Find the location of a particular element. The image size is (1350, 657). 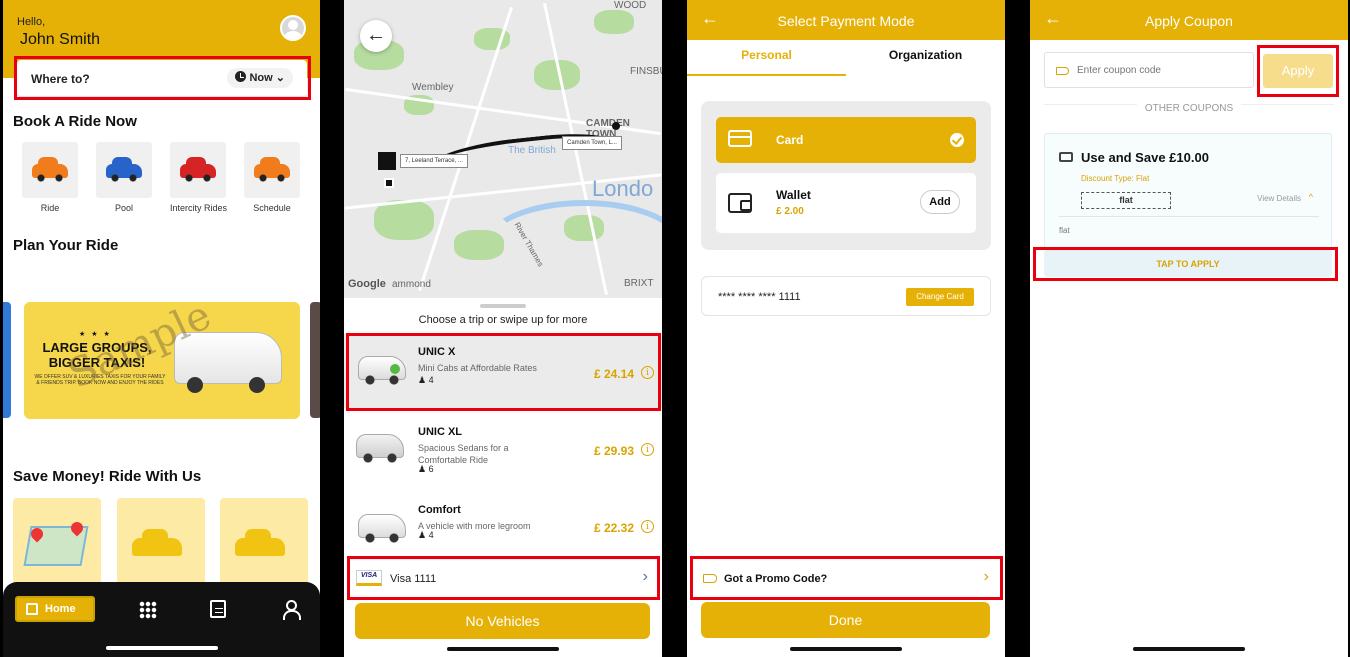

no-vehicles-button: No Vehicles is located at coordinates (502, 621).